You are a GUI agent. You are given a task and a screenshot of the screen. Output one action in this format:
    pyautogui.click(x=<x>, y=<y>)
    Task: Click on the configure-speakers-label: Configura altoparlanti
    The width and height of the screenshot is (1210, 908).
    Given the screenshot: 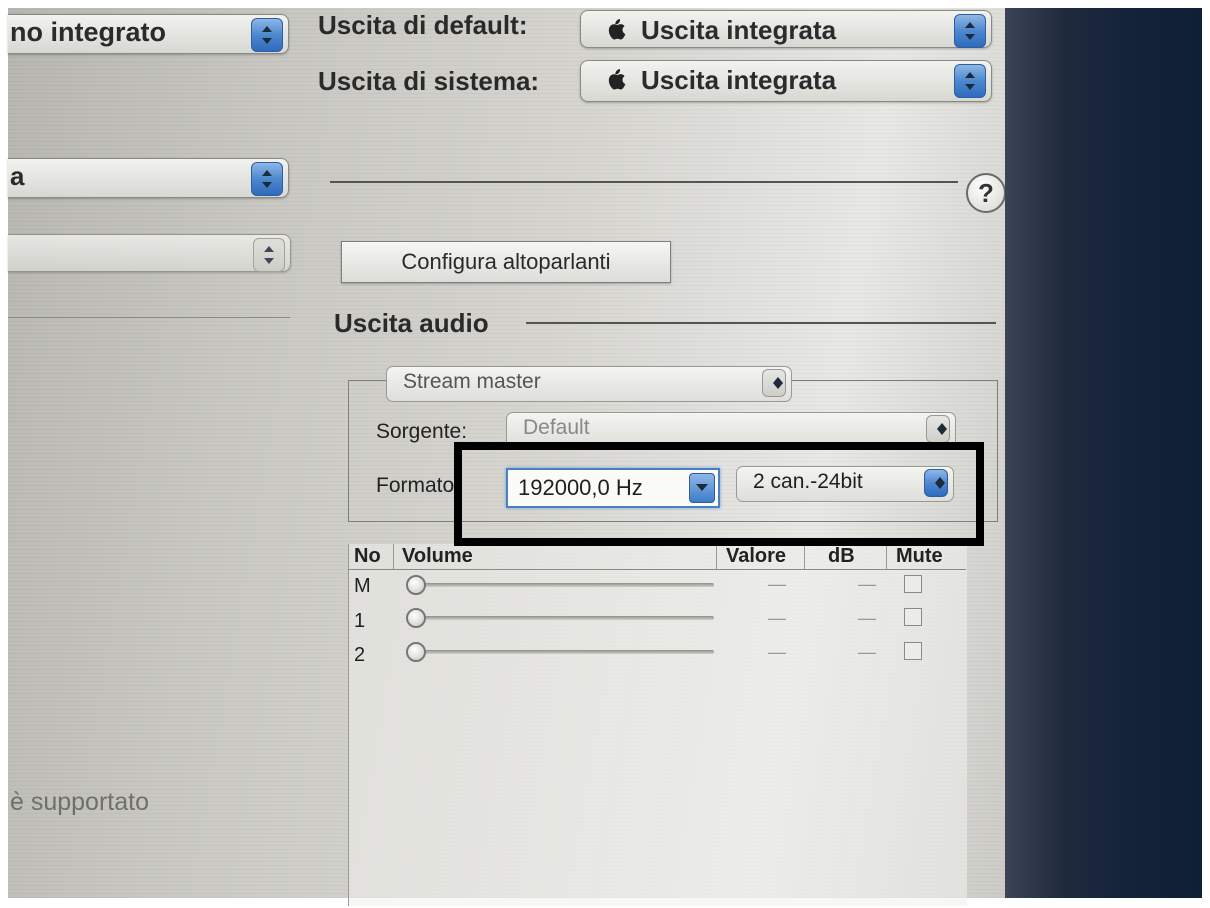 What is the action you would take?
    pyautogui.click(x=506, y=261)
    